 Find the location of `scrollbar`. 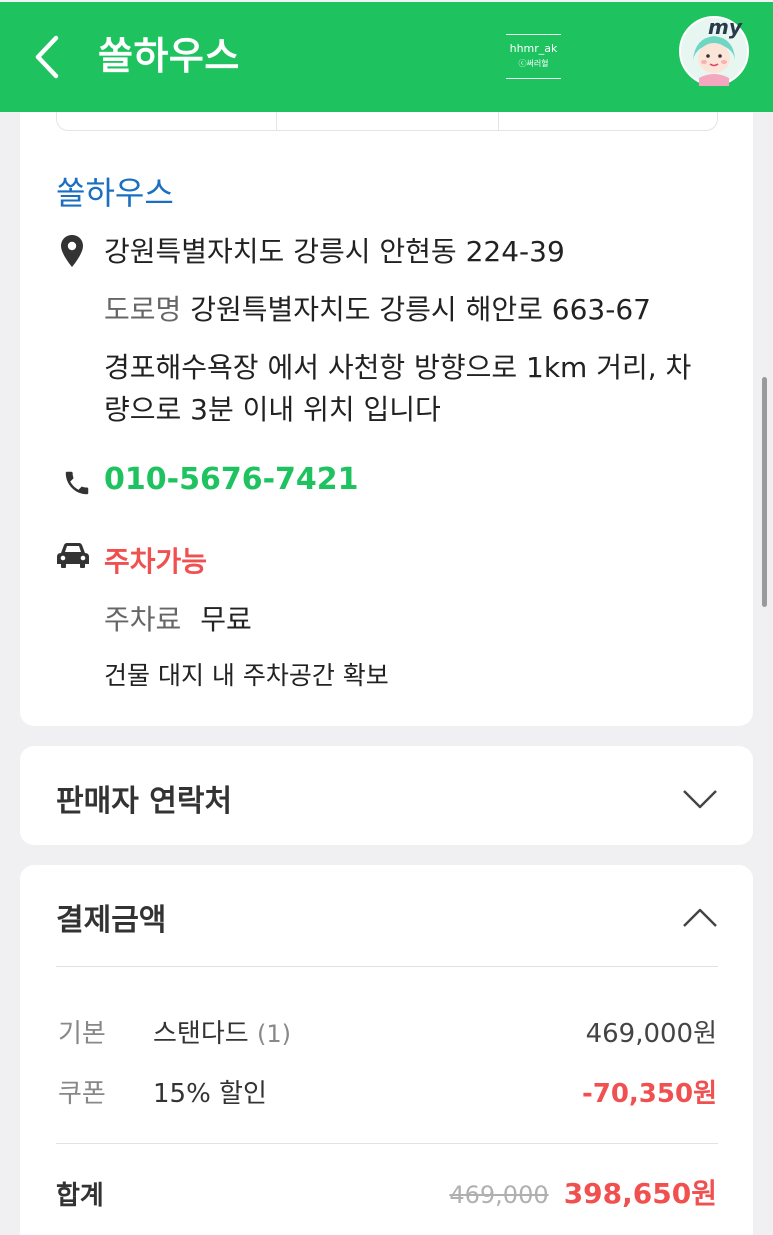

scrollbar is located at coordinates (764, 492).